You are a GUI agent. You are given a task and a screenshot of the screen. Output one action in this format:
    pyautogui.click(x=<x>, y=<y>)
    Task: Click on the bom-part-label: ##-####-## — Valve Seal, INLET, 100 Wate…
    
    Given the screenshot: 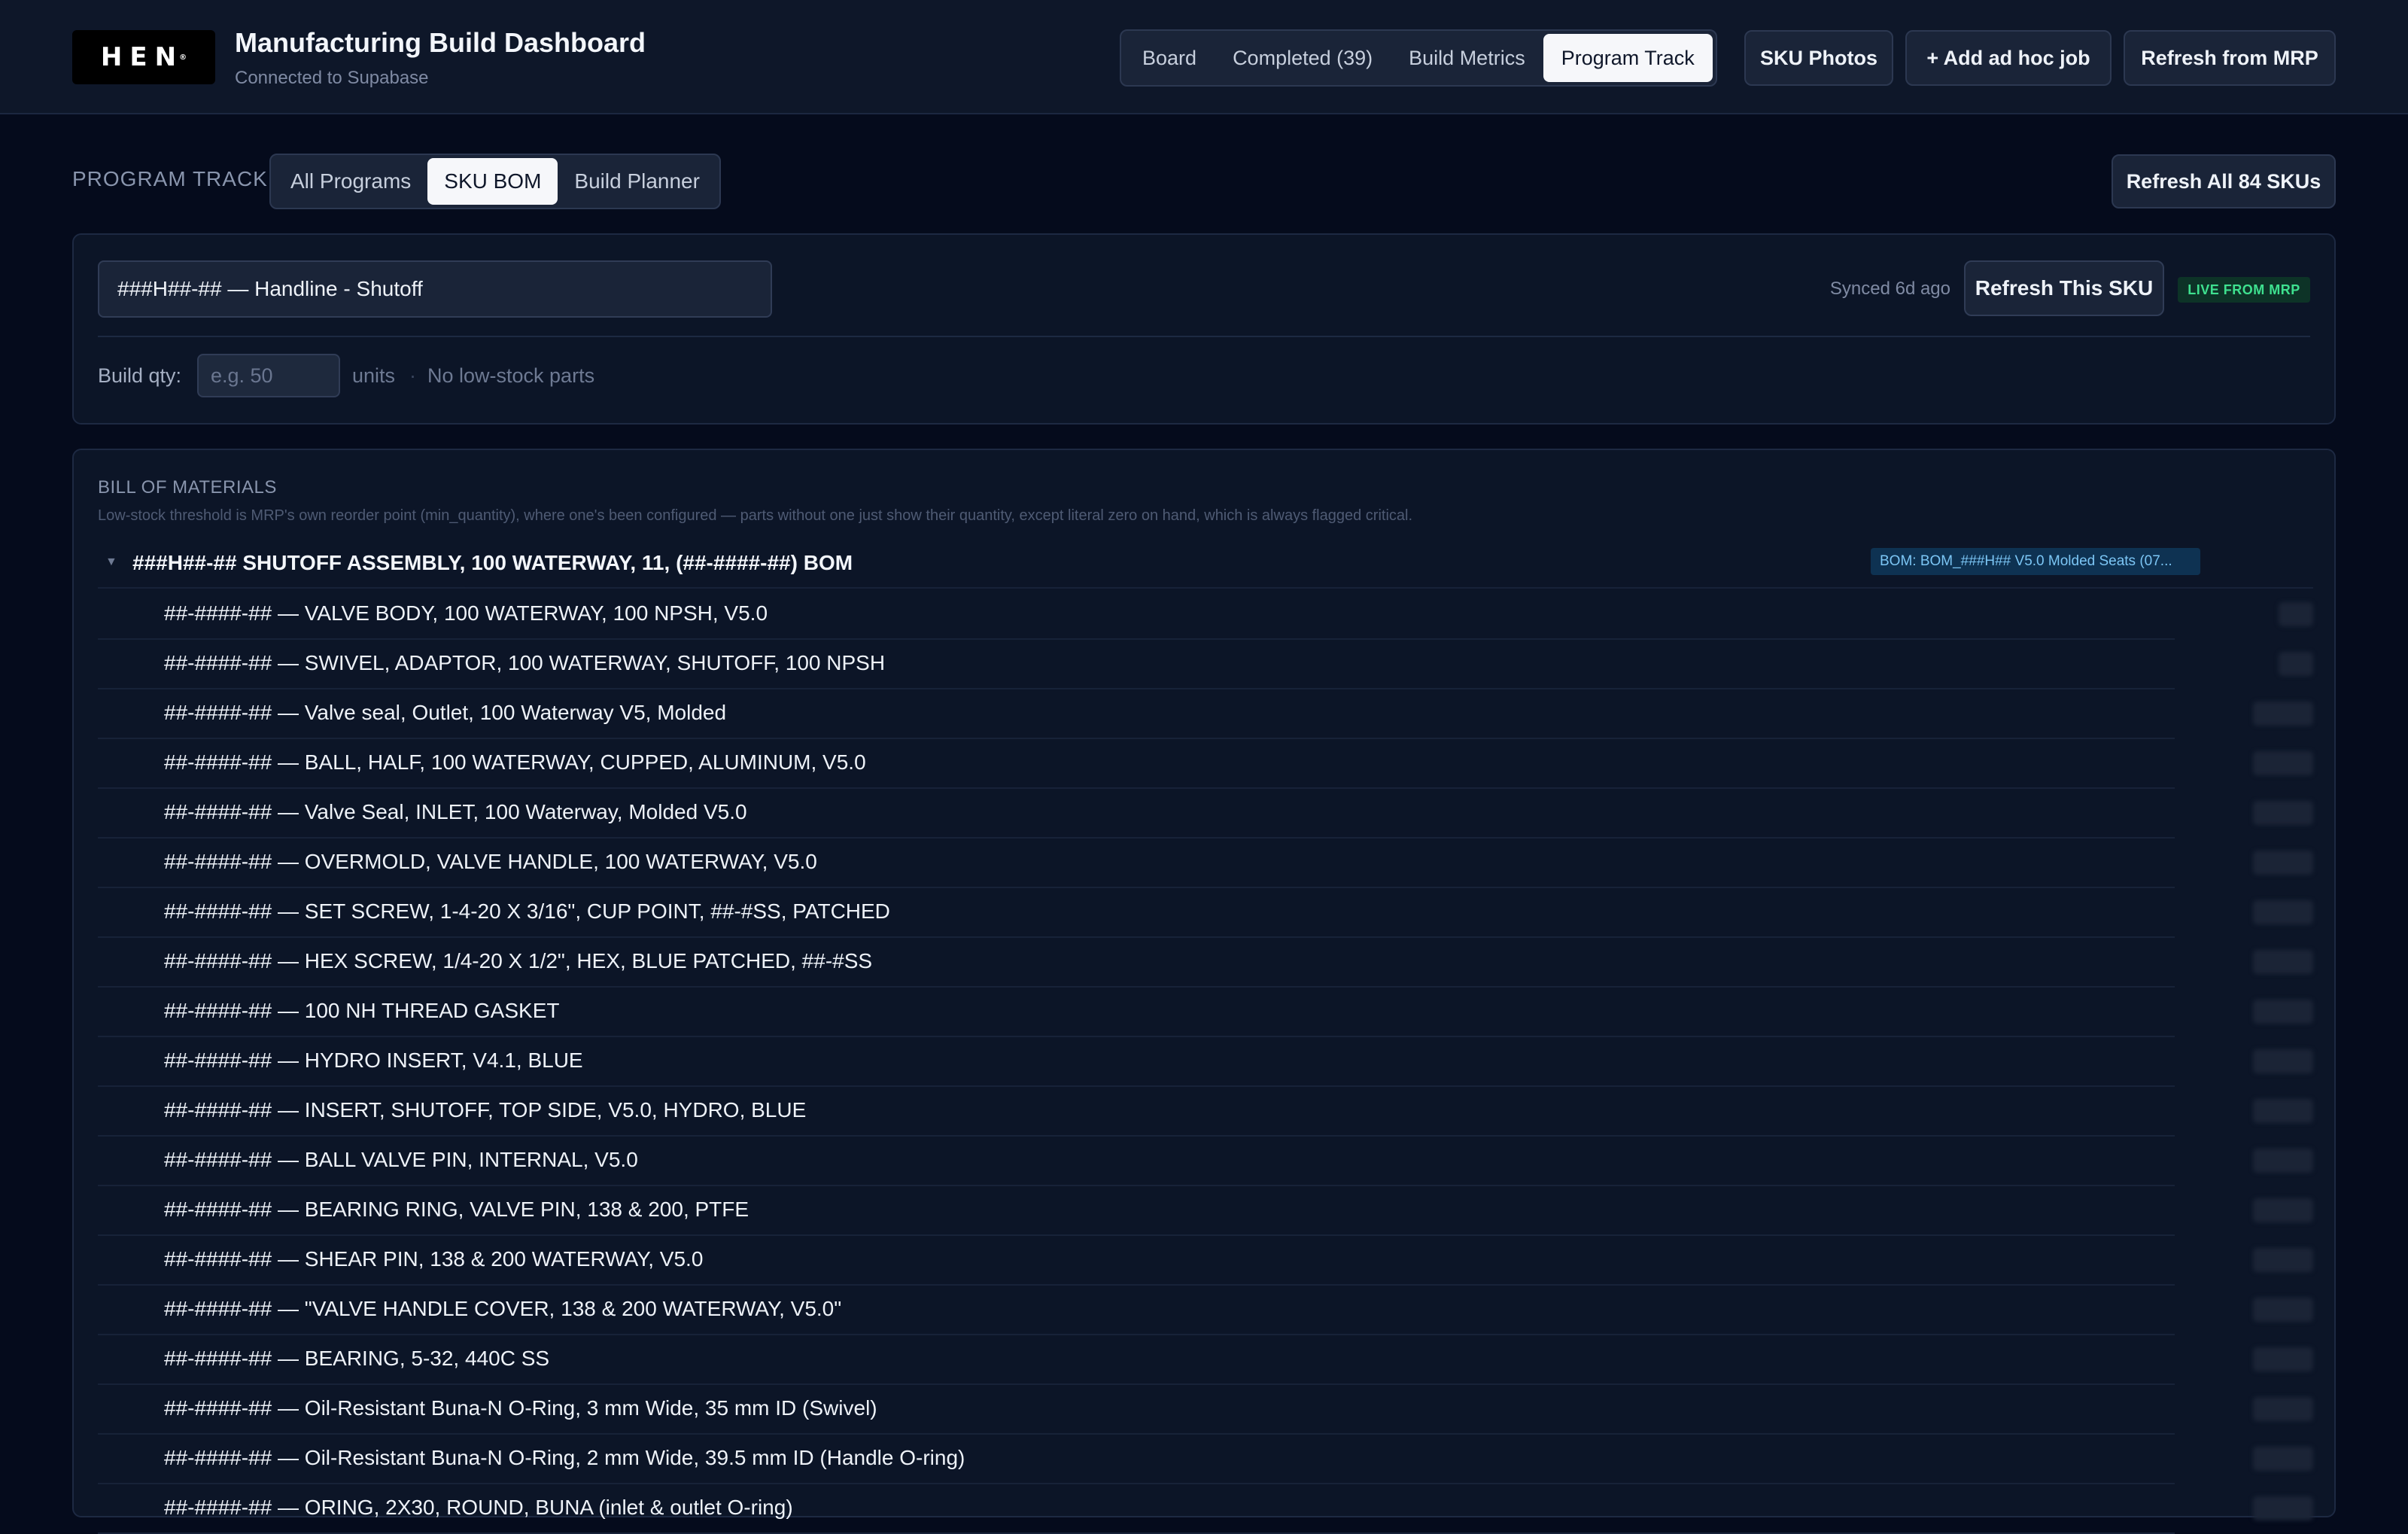 What is the action you would take?
    pyautogui.click(x=455, y=811)
    